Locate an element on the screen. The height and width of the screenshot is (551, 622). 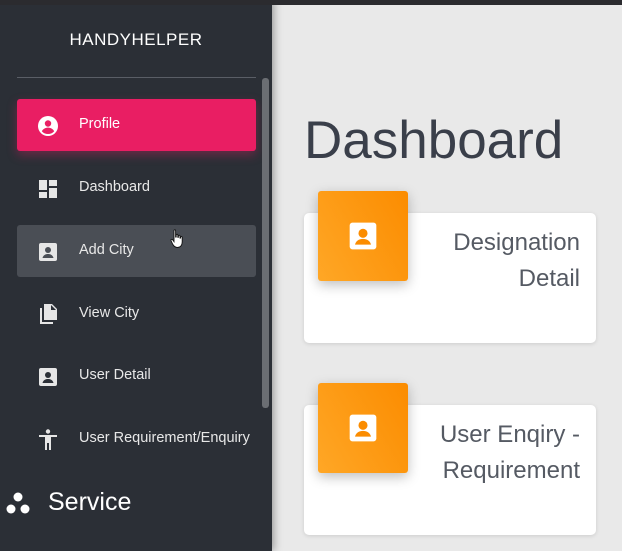
sidebar-item-user-detail: User Detail is located at coordinates (136, 376).